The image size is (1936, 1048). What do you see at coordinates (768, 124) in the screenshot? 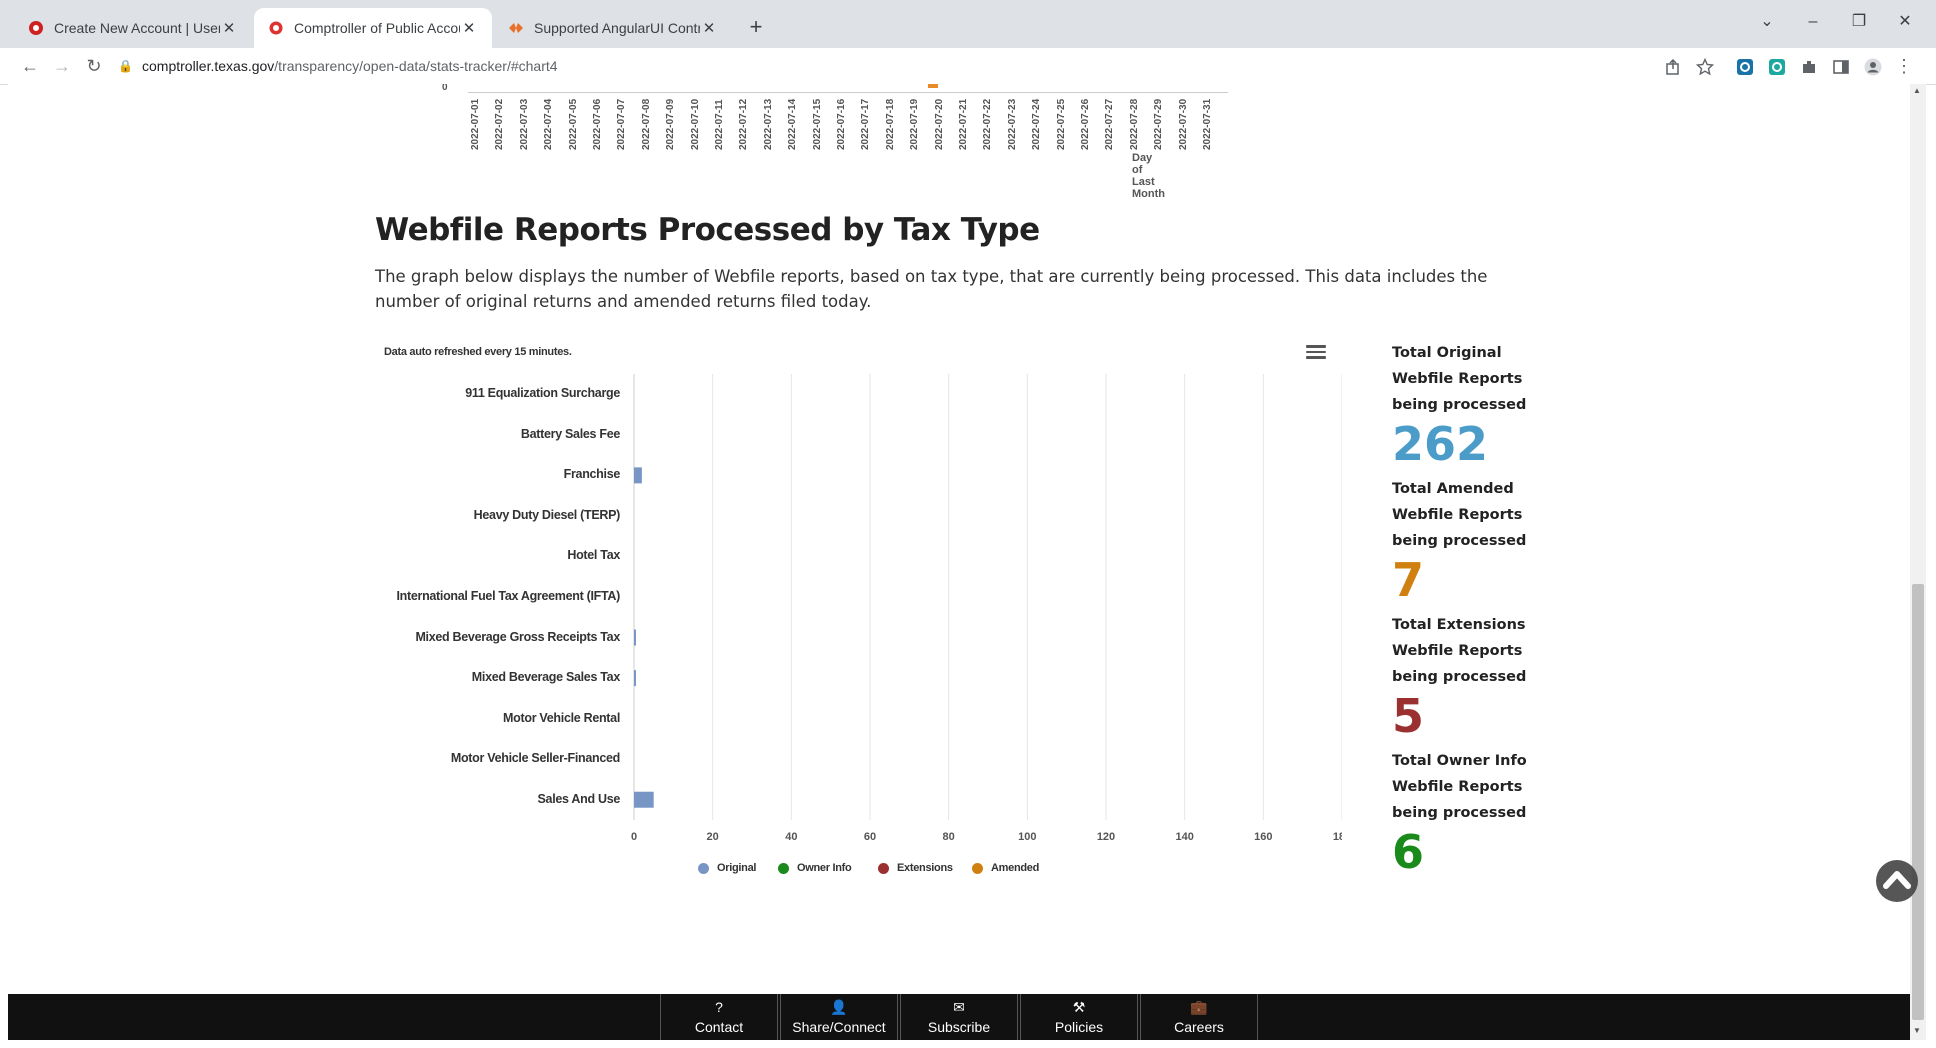
I see `date-tick-label: 2022-07-13` at bounding box center [768, 124].